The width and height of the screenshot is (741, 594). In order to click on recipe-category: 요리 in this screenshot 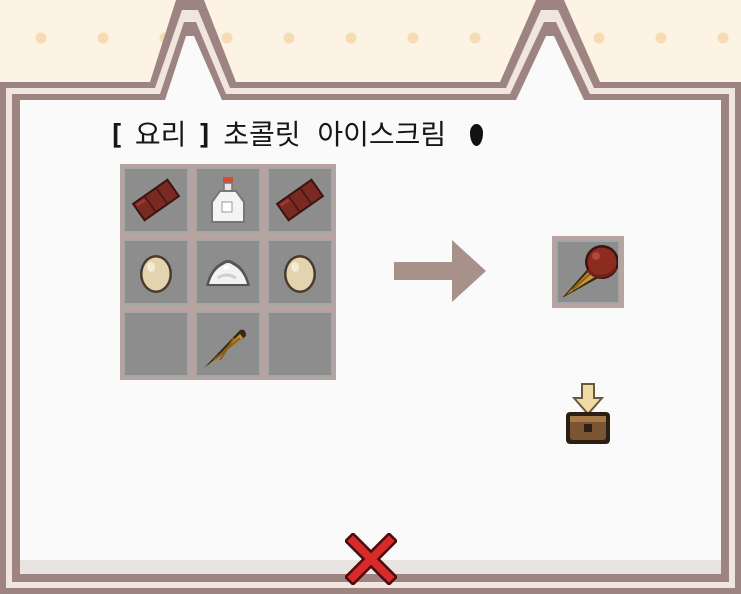, I will do `click(160, 134)`.